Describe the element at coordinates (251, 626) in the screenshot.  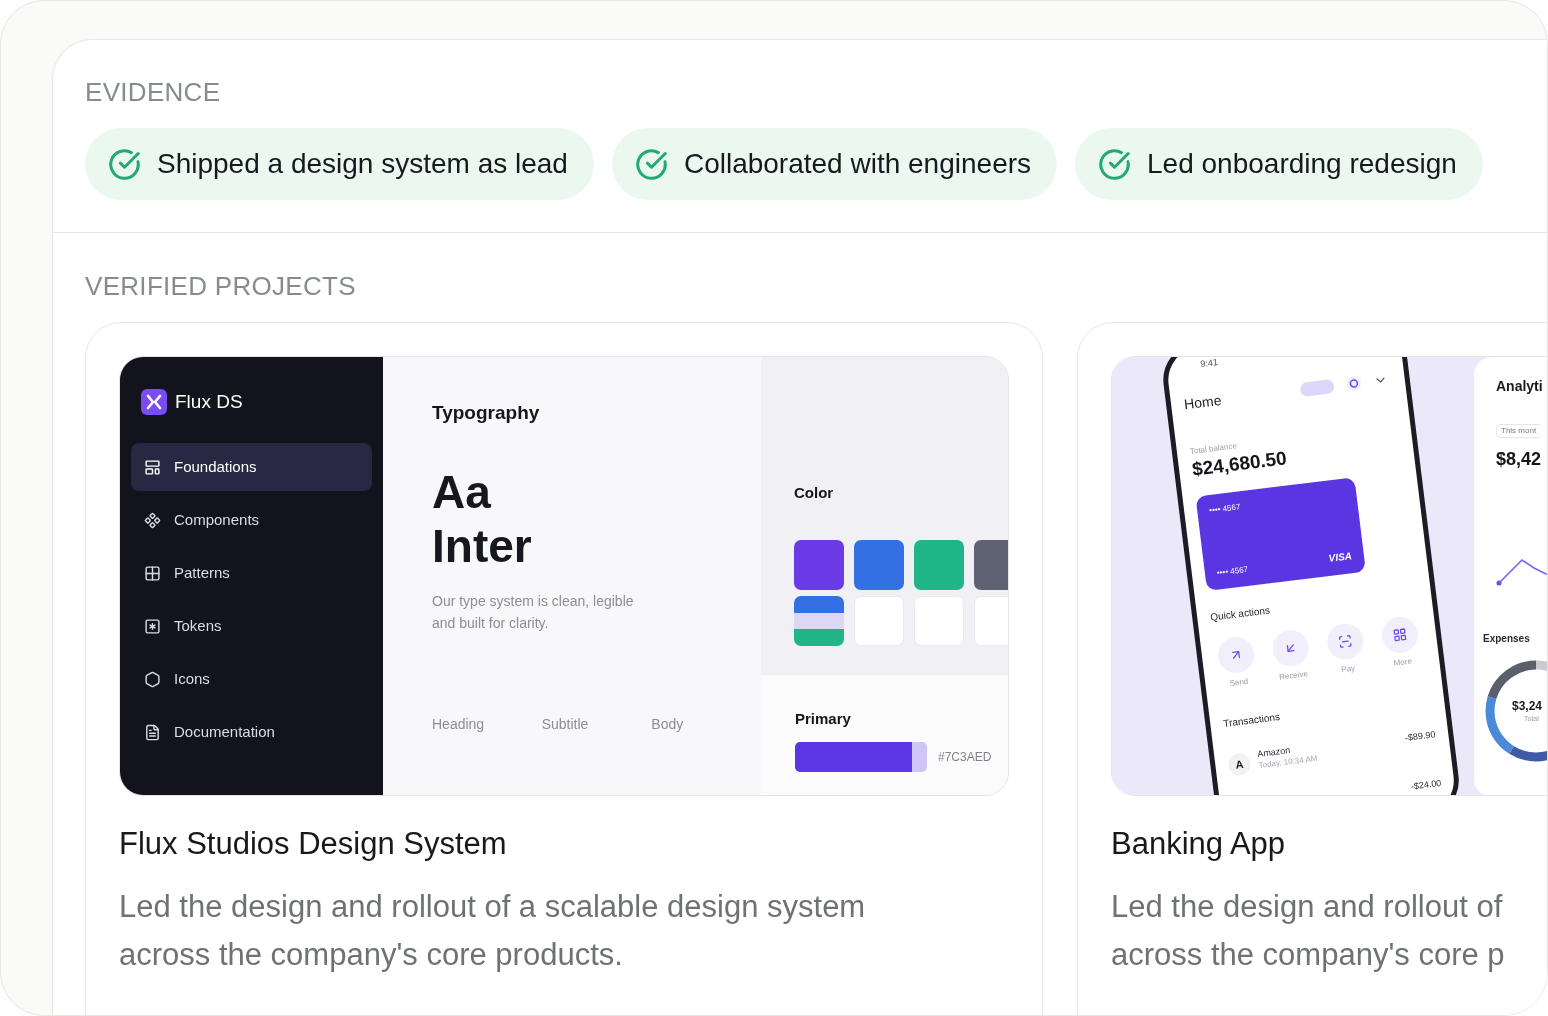
I see `nav-item: Tokens` at that location.